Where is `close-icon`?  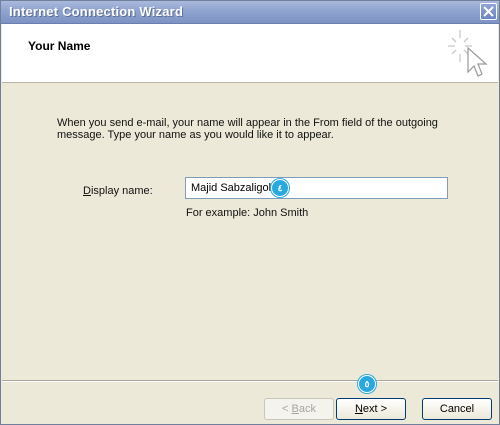 close-icon is located at coordinates (488, 11).